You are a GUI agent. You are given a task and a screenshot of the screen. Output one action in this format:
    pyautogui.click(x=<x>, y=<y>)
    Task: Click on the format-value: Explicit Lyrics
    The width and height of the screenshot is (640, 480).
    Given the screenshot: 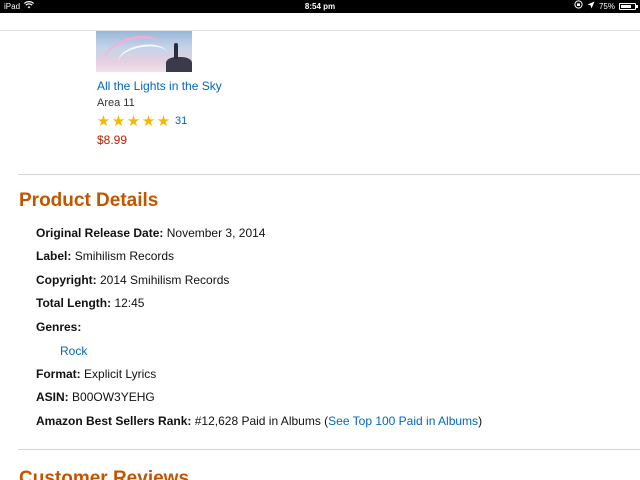 What is the action you would take?
    pyautogui.click(x=120, y=374)
    